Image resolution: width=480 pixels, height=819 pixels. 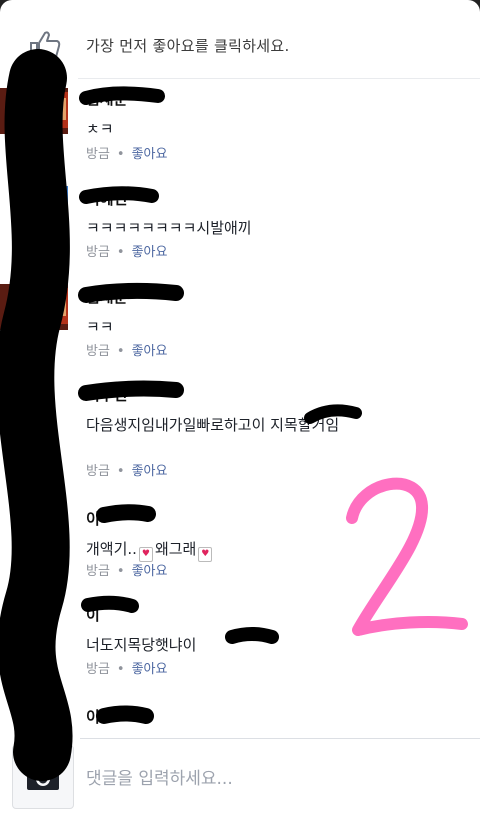 I want to click on camera-icon, so click(x=43, y=777).